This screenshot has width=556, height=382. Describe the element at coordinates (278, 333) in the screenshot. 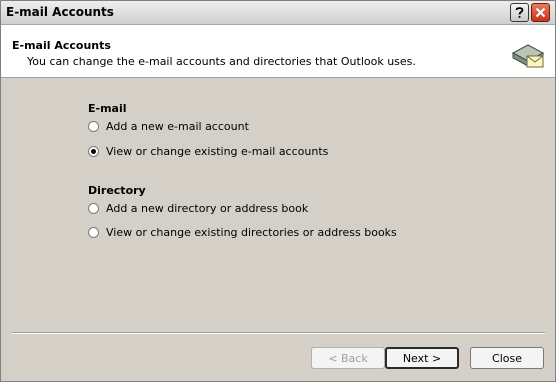

I see `footer-separator` at that location.